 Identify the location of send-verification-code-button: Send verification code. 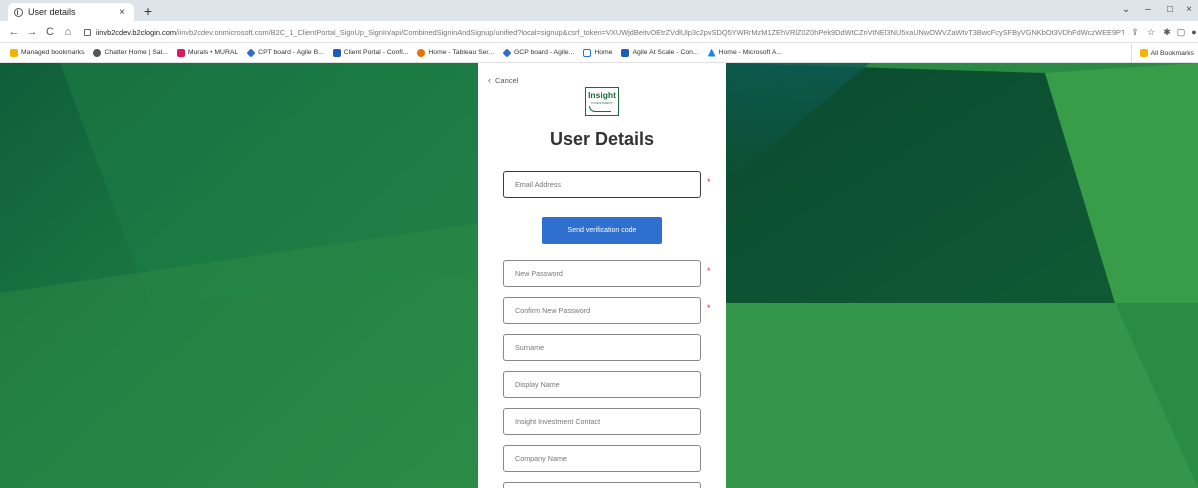
(602, 230).